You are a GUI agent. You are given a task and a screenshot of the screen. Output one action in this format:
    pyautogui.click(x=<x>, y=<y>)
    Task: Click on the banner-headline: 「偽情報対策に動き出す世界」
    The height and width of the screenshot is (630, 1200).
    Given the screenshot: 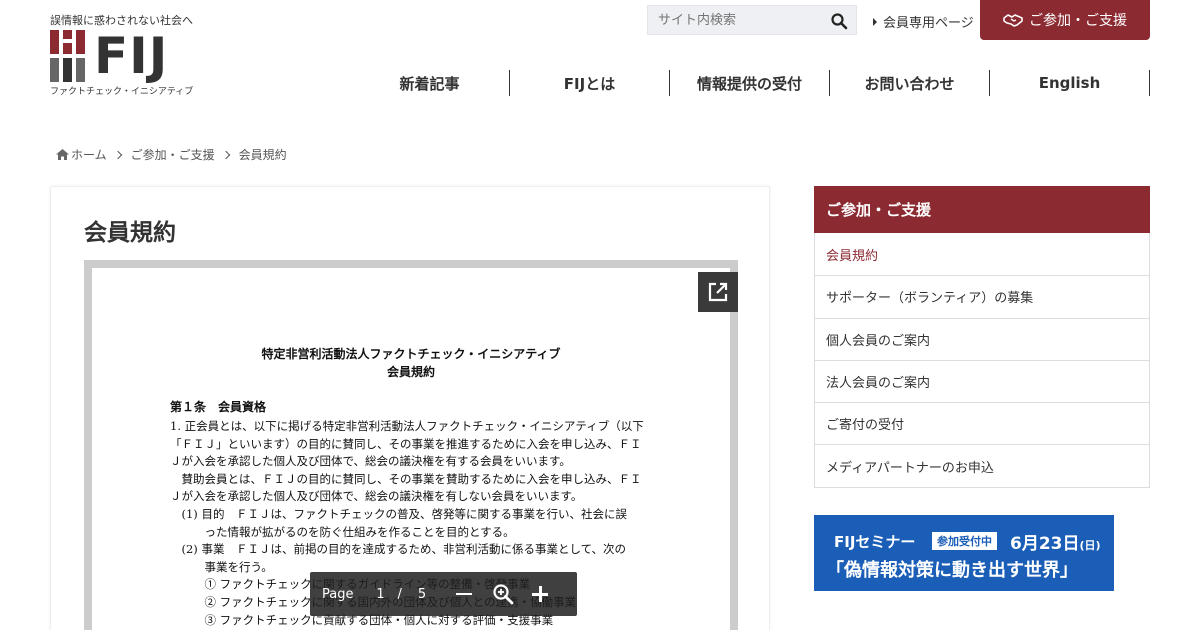 What is the action you would take?
    pyautogui.click(x=952, y=570)
    